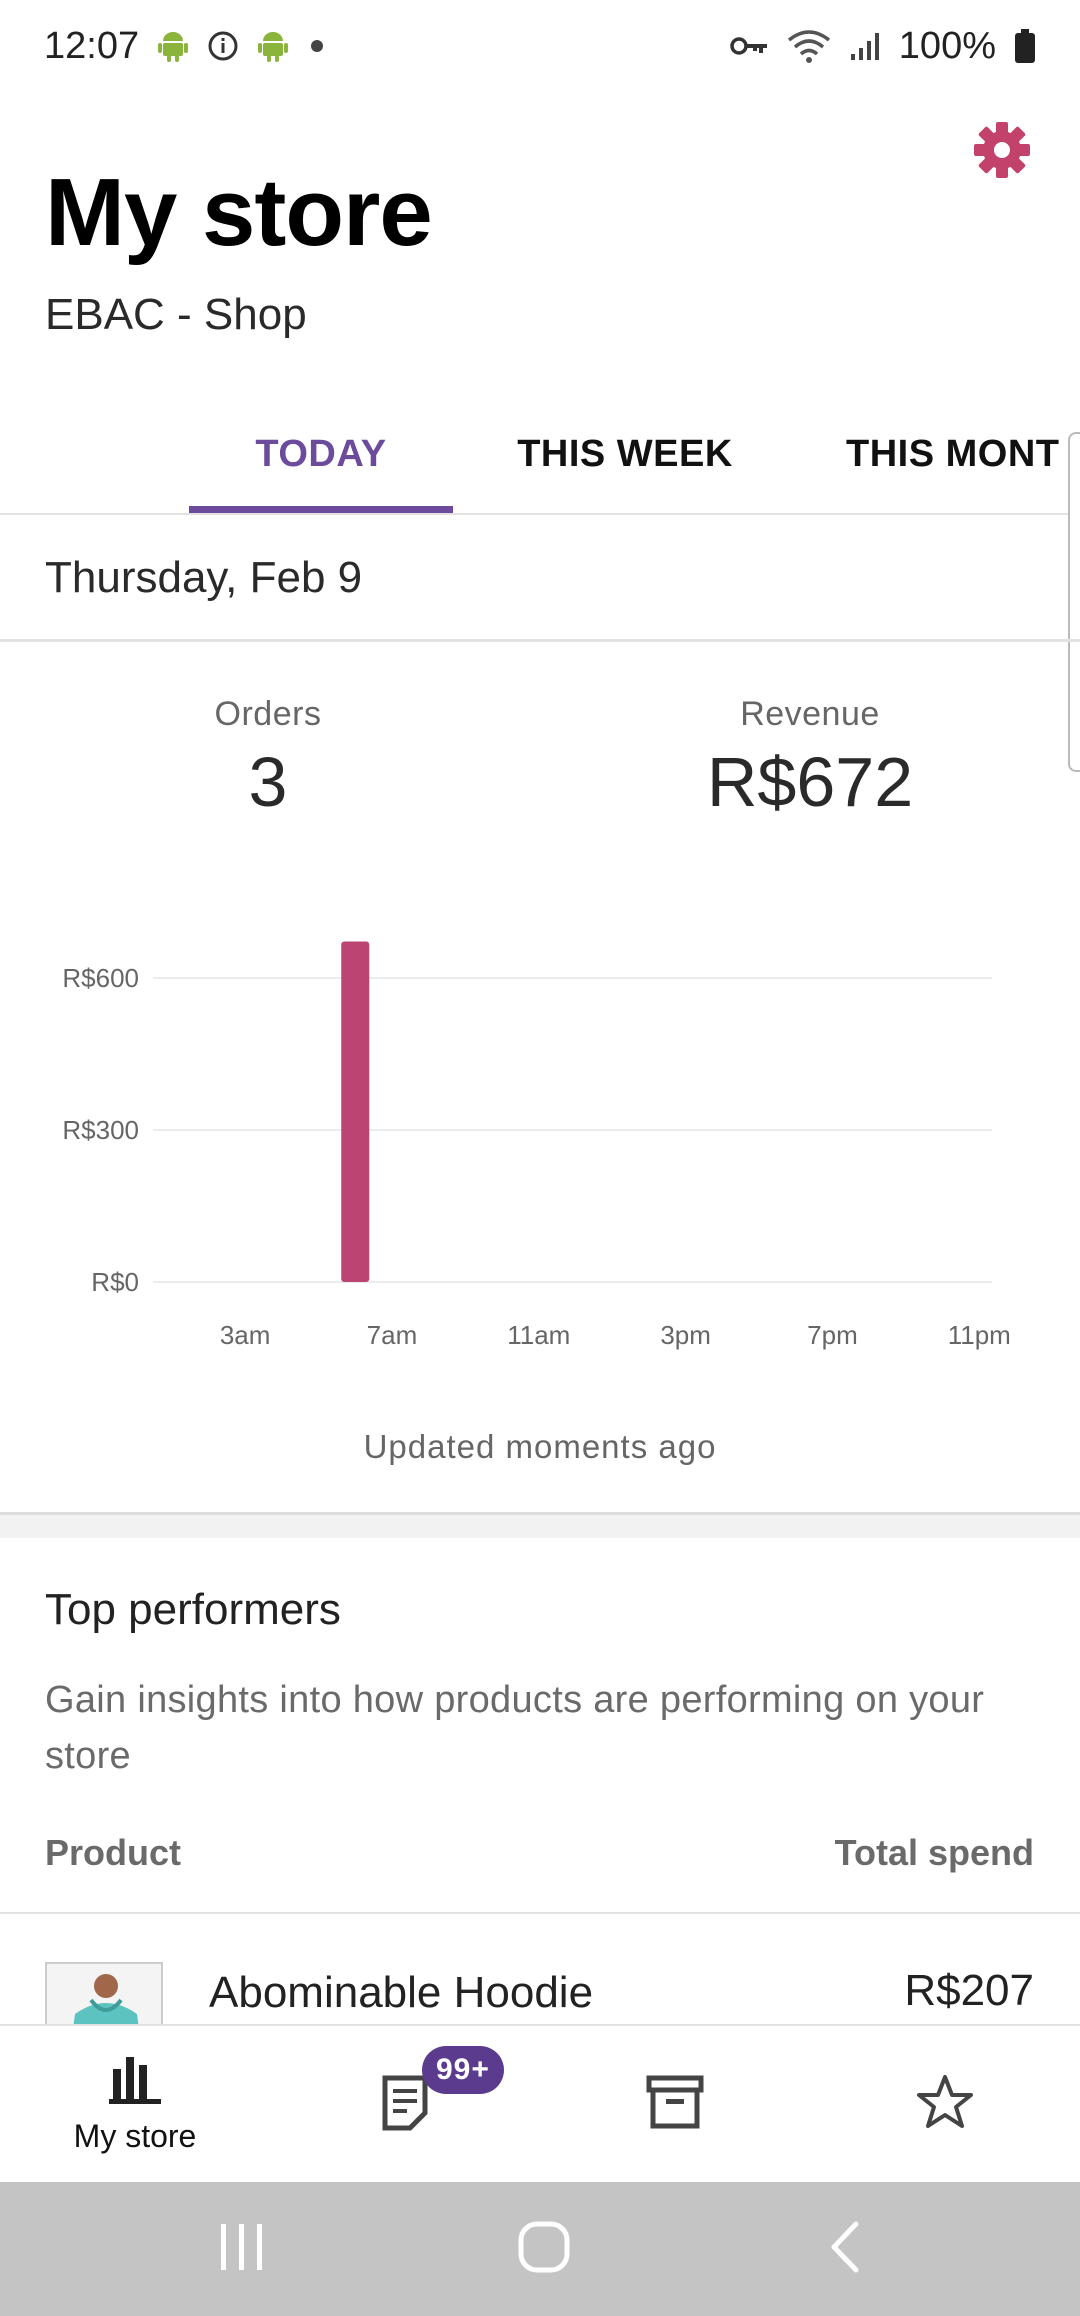  Describe the element at coordinates (135, 2136) in the screenshot. I see `nav-my-store-label: My store` at that location.